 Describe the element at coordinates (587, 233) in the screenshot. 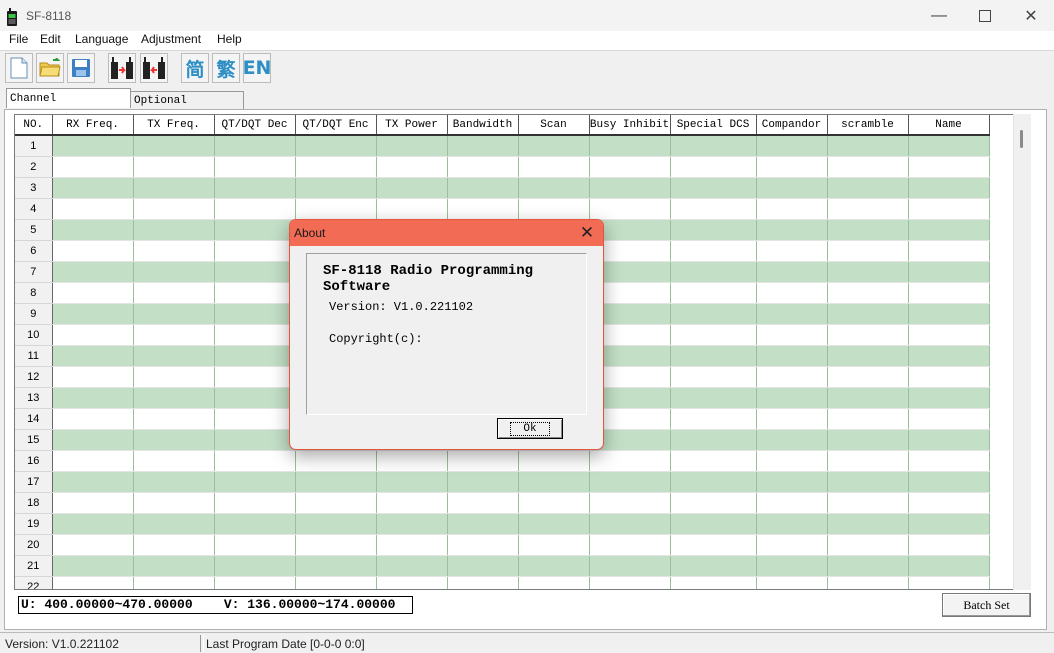

I see `close-icon: ✕` at that location.